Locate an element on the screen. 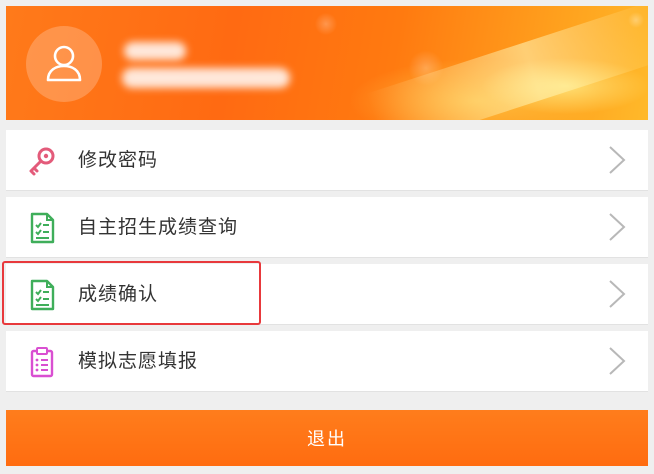 This screenshot has width=654, height=474. menu-item-label: 模拟志愿填报 is located at coordinates (138, 361).